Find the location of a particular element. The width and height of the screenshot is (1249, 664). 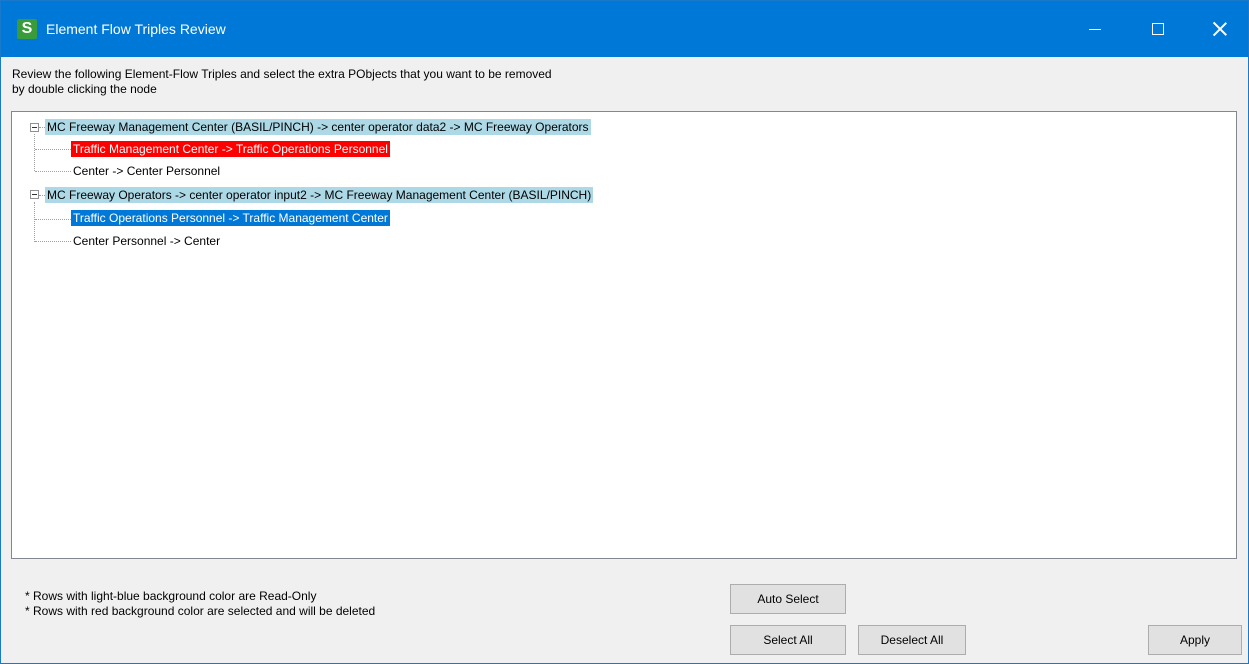

close-icon is located at coordinates (1220, 29).